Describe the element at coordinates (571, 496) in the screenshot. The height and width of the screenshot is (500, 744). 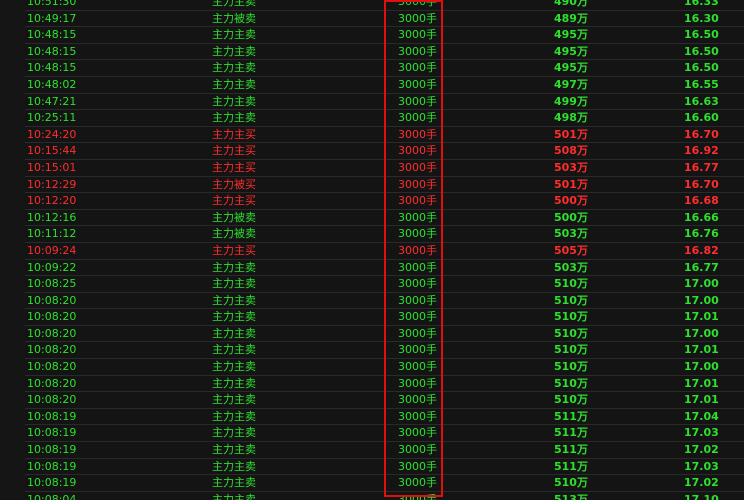
I see `trade-amount: 513万` at that location.